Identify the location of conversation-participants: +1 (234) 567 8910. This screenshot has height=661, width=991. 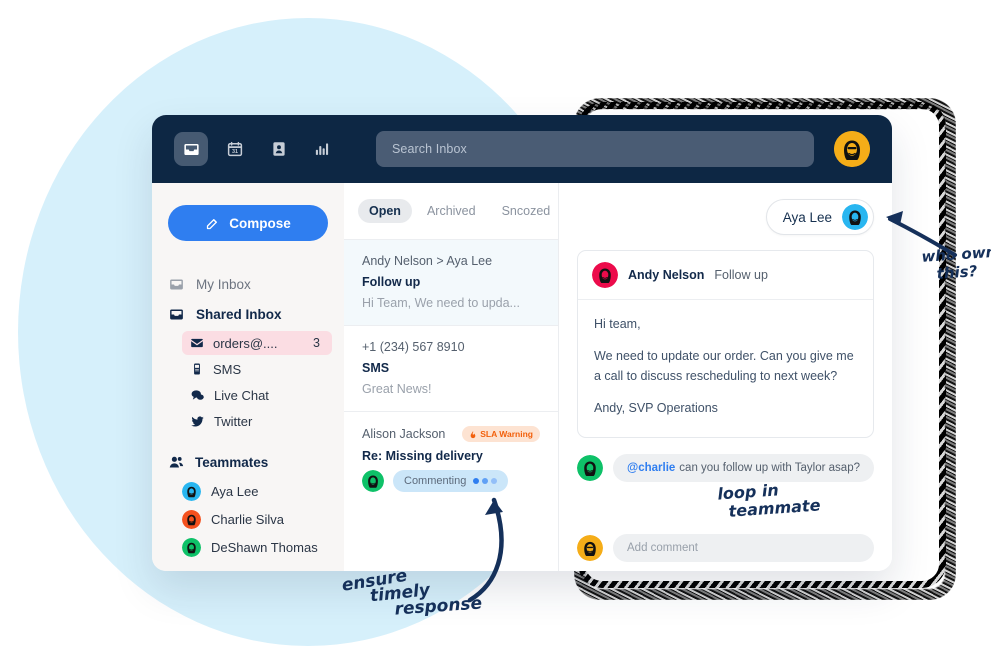
(413, 347).